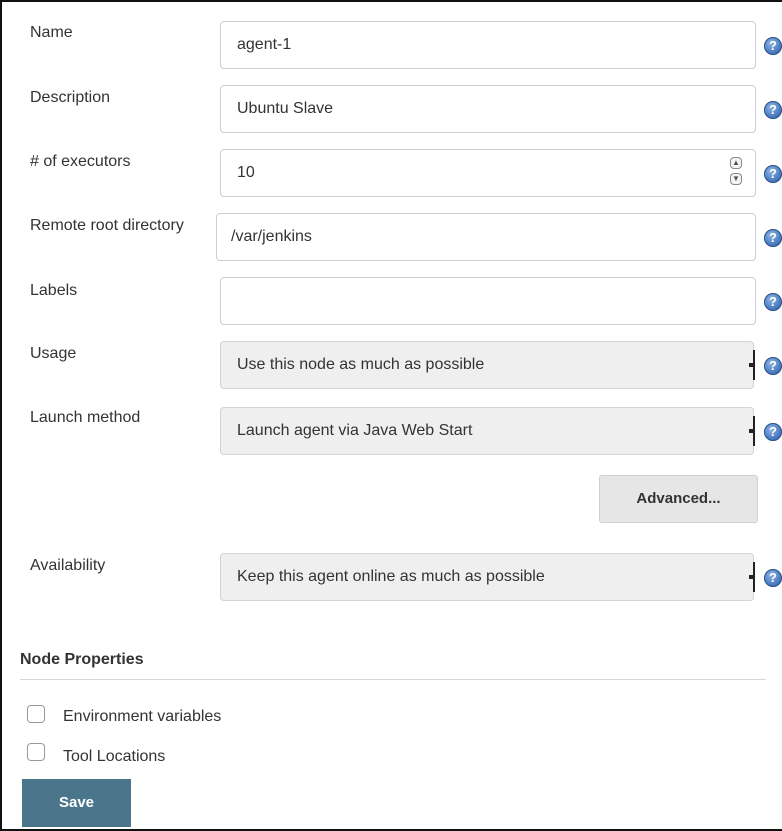 Image resolution: width=782 pixels, height=831 pixels. What do you see at coordinates (80, 161) in the screenshot?
I see `executors-label: # of executors` at bounding box center [80, 161].